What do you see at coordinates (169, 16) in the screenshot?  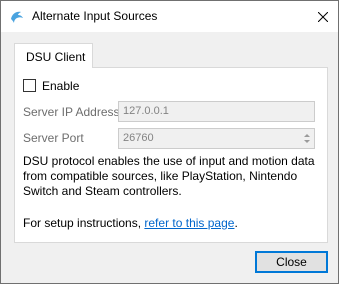 I see `title-bar: Alternate Input Sources` at bounding box center [169, 16].